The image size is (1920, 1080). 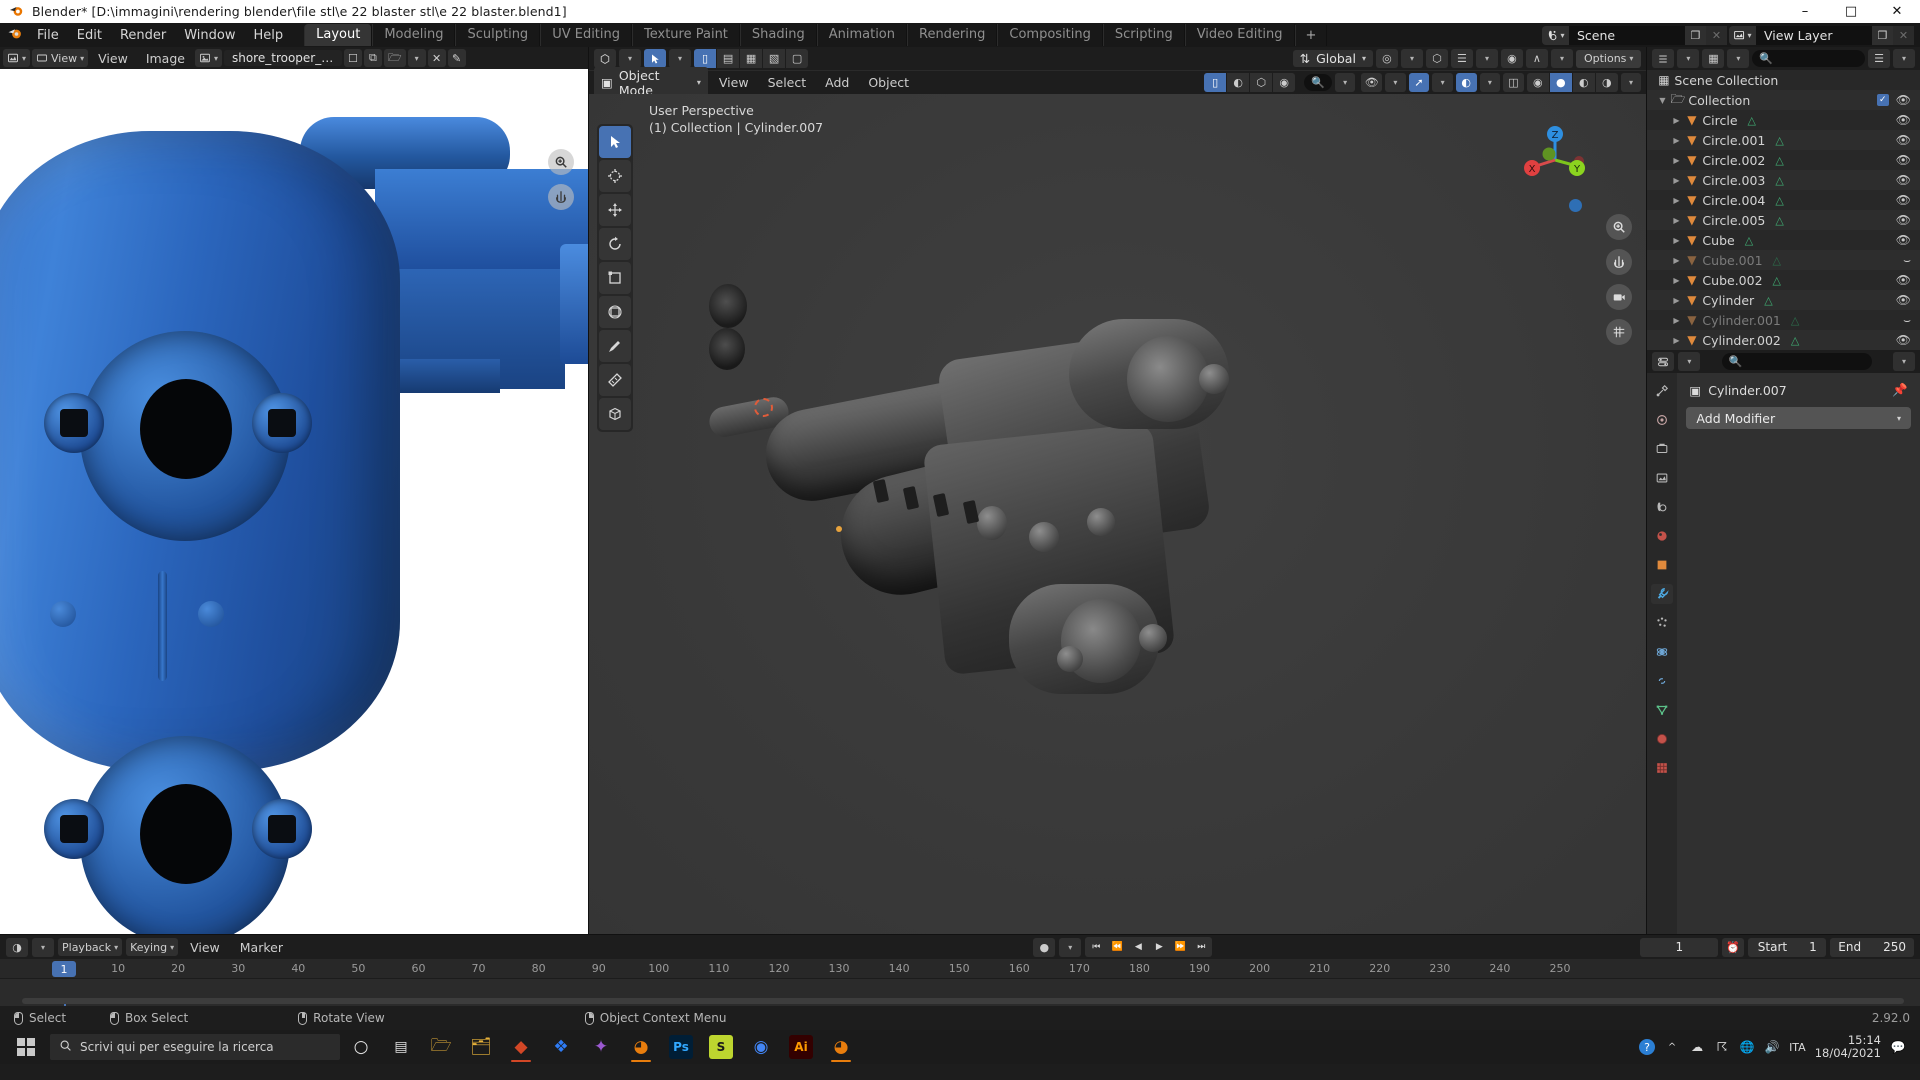 What do you see at coordinates (394, 58) in the screenshot?
I see `open-image-icon: 🗁` at bounding box center [394, 58].